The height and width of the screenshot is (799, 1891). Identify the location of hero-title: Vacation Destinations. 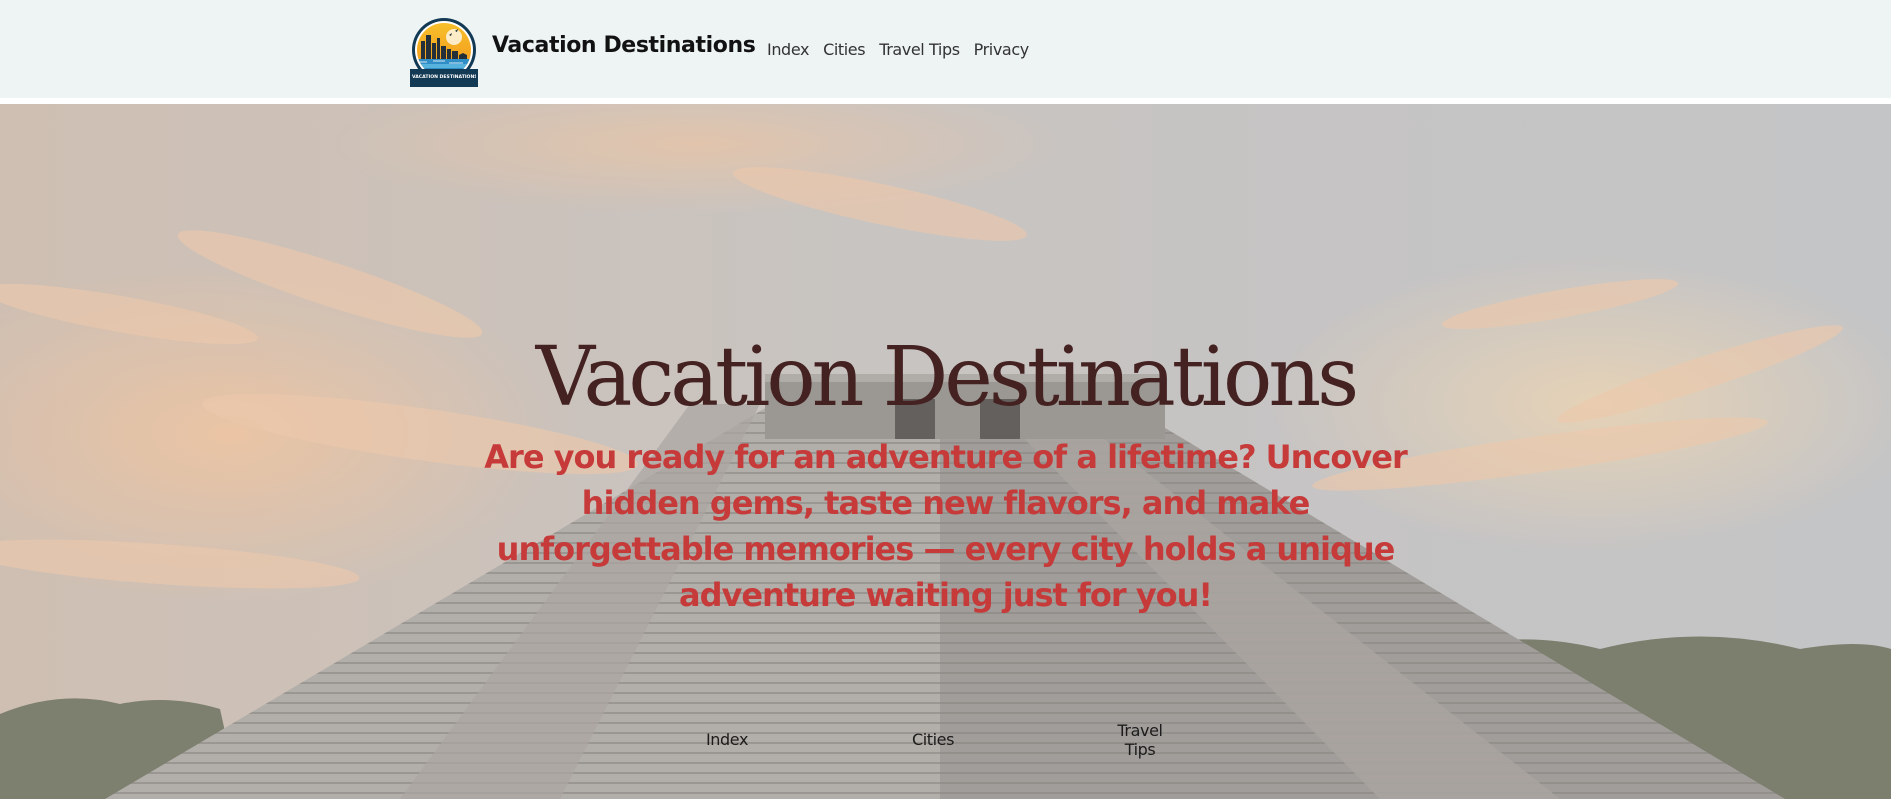
(947, 377).